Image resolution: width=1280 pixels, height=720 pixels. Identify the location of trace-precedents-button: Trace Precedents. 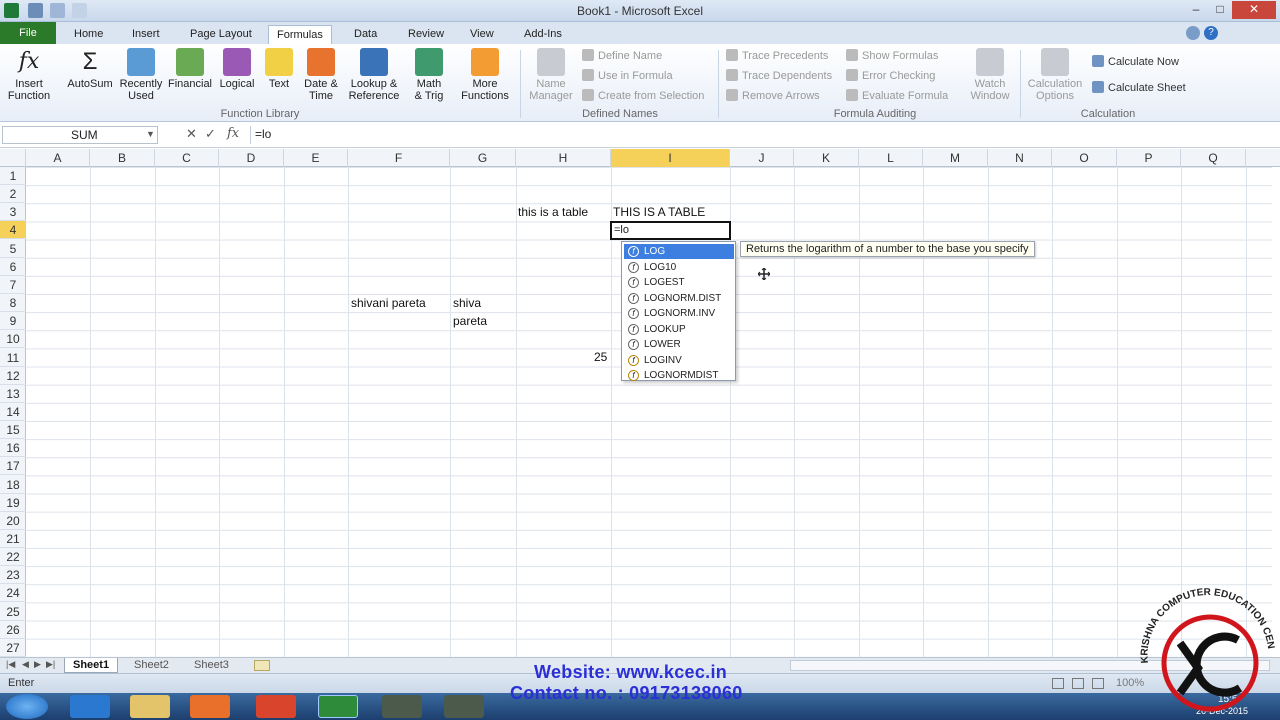
(777, 56).